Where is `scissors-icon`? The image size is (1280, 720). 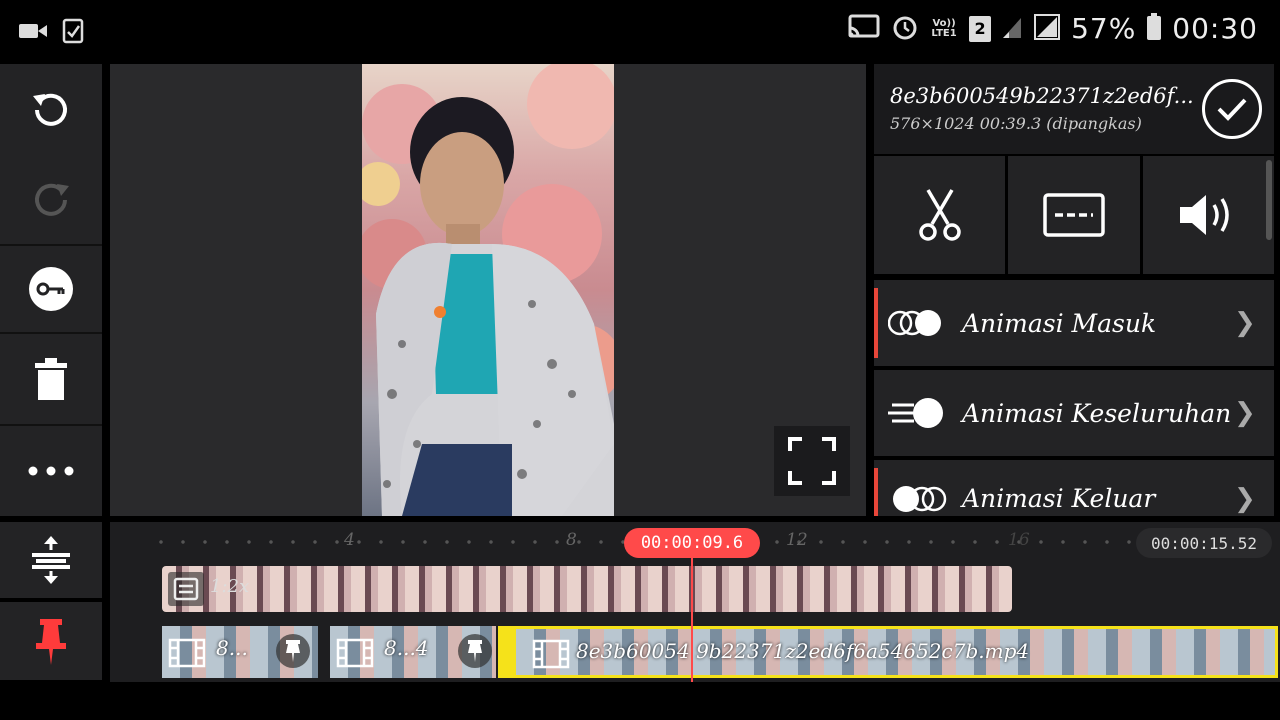
scissors-icon is located at coordinates (939, 215).